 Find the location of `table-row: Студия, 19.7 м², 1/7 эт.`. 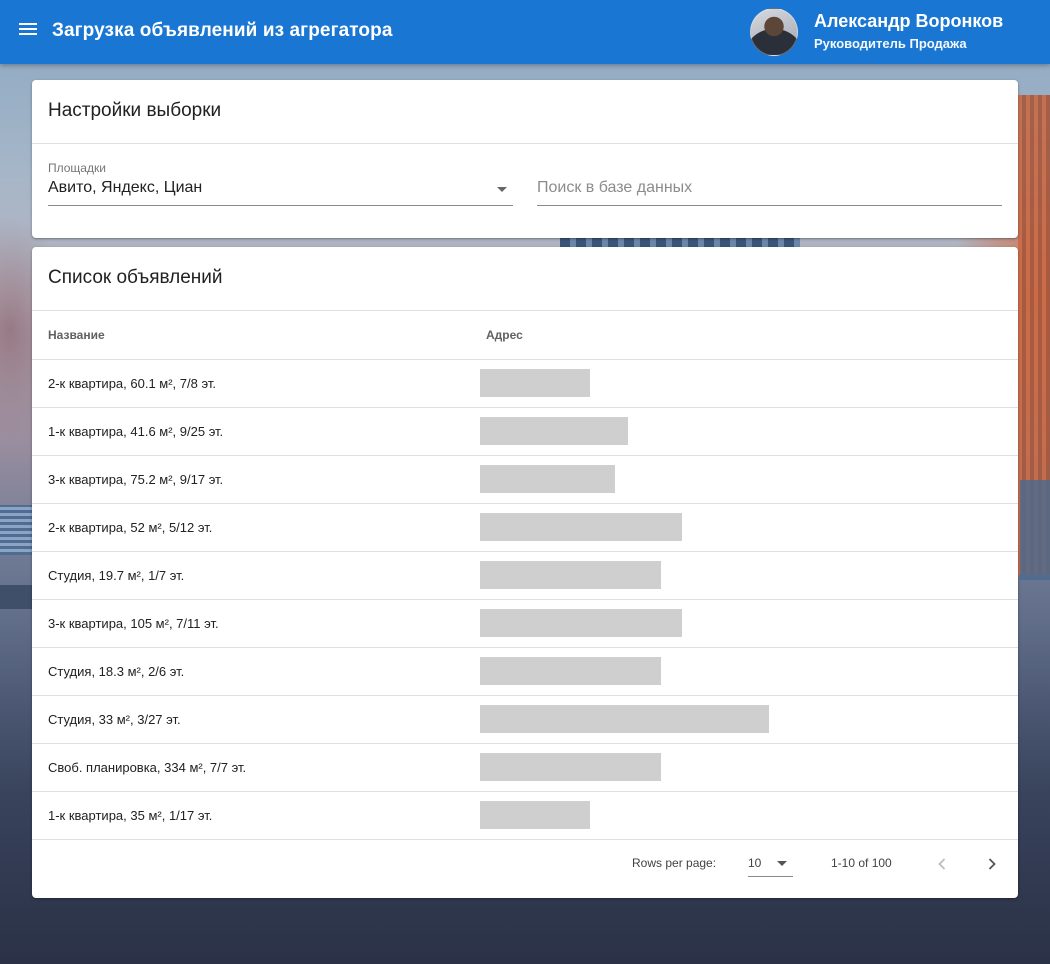

table-row: Студия, 19.7 м², 1/7 эт. is located at coordinates (525, 575).